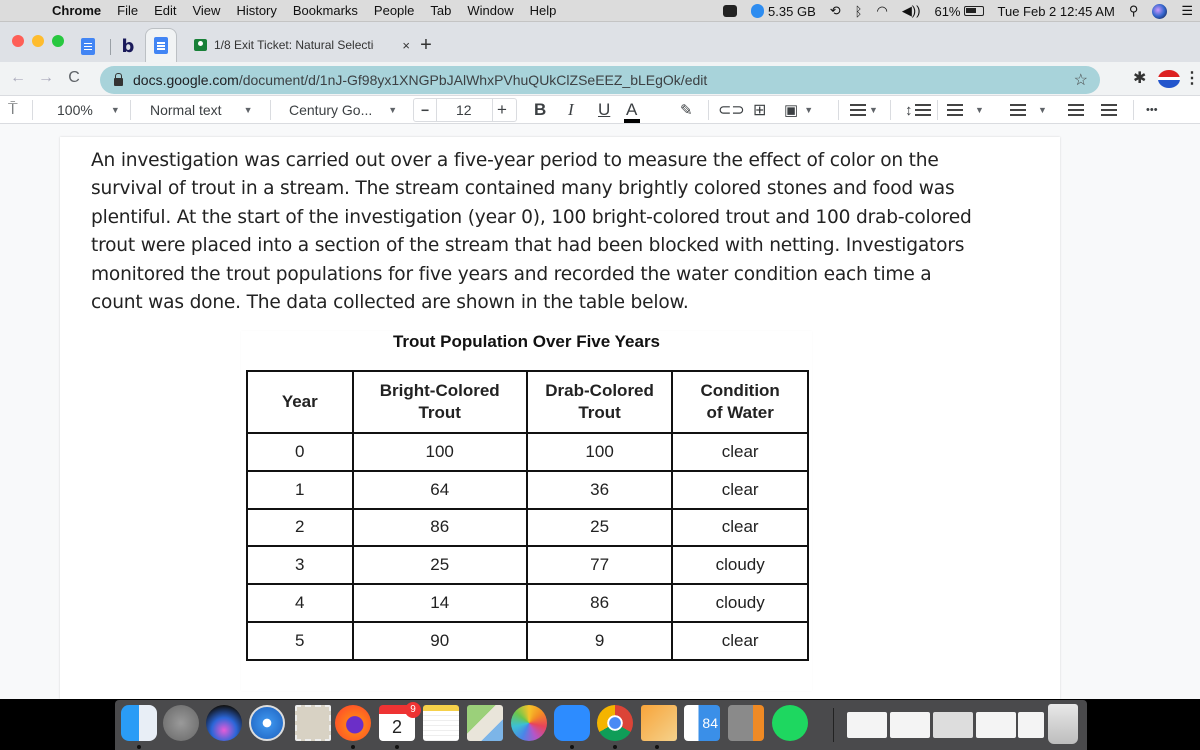 The height and width of the screenshot is (750, 1200). I want to click on notes-icon, so click(441, 723).